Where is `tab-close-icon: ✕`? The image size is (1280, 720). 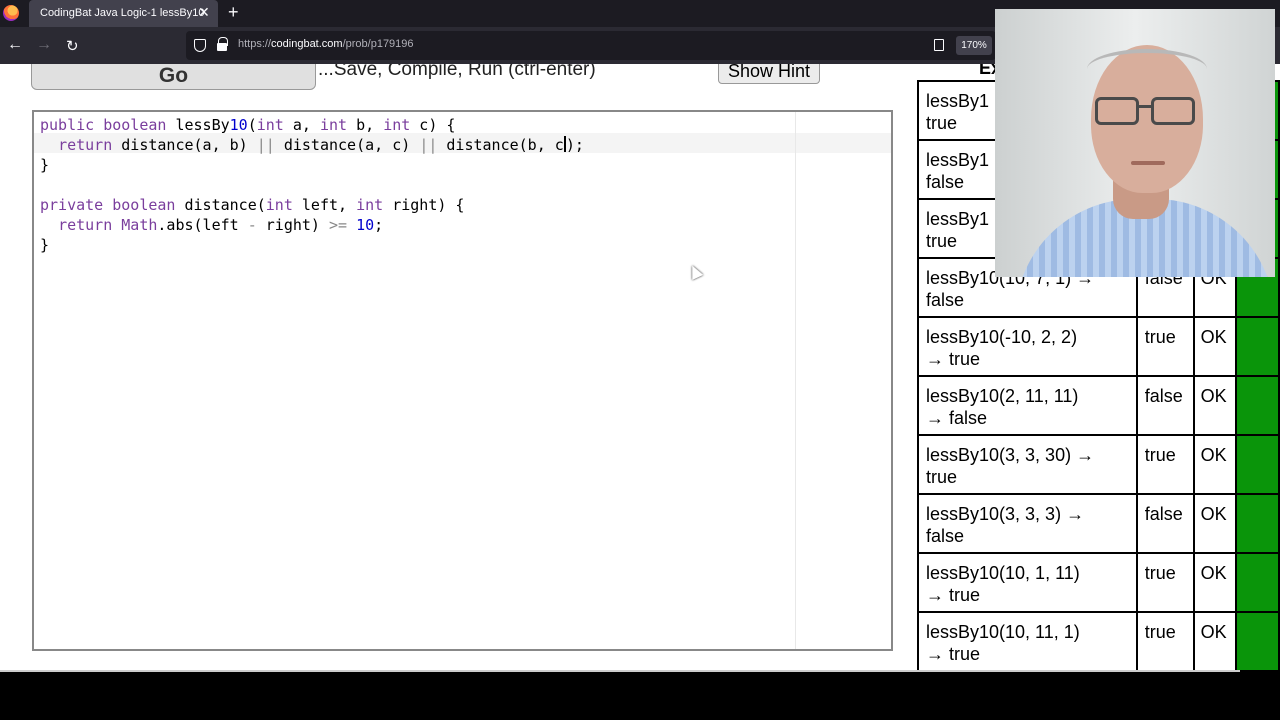
tab-close-icon: ✕ is located at coordinates (204, 12).